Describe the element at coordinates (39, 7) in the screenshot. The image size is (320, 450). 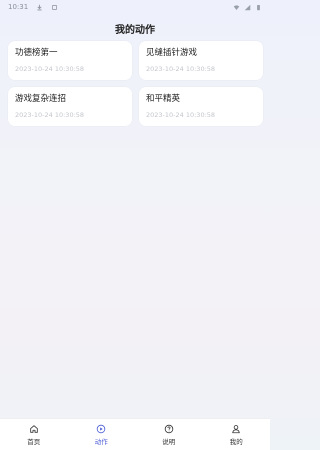
I see `download-icon` at that location.